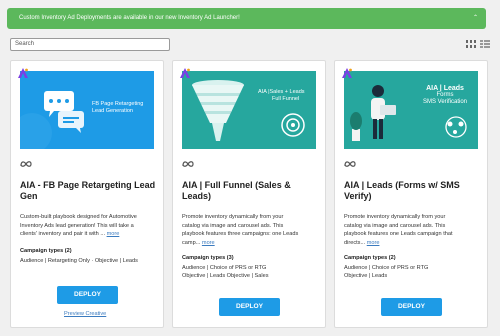 Image resolution: width=500 pixels, height=336 pixels. I want to click on hero-caption: AIA |Sales + Leads Full Funnel, so click(281, 95).